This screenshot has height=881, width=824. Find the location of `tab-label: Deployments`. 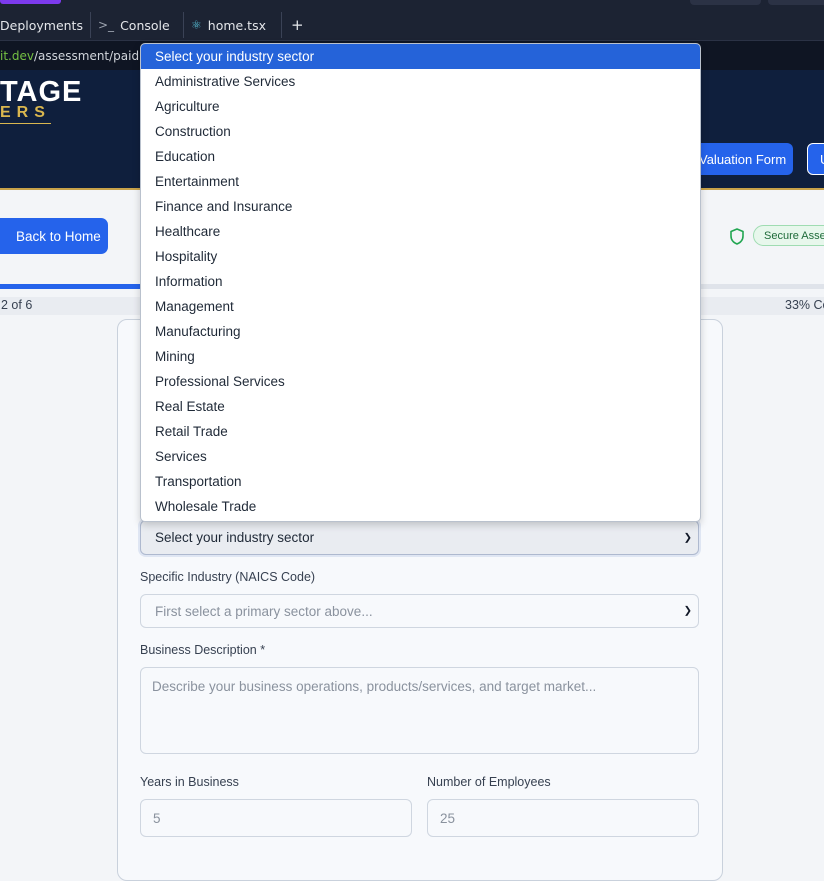

tab-label: Deployments is located at coordinates (41, 25).